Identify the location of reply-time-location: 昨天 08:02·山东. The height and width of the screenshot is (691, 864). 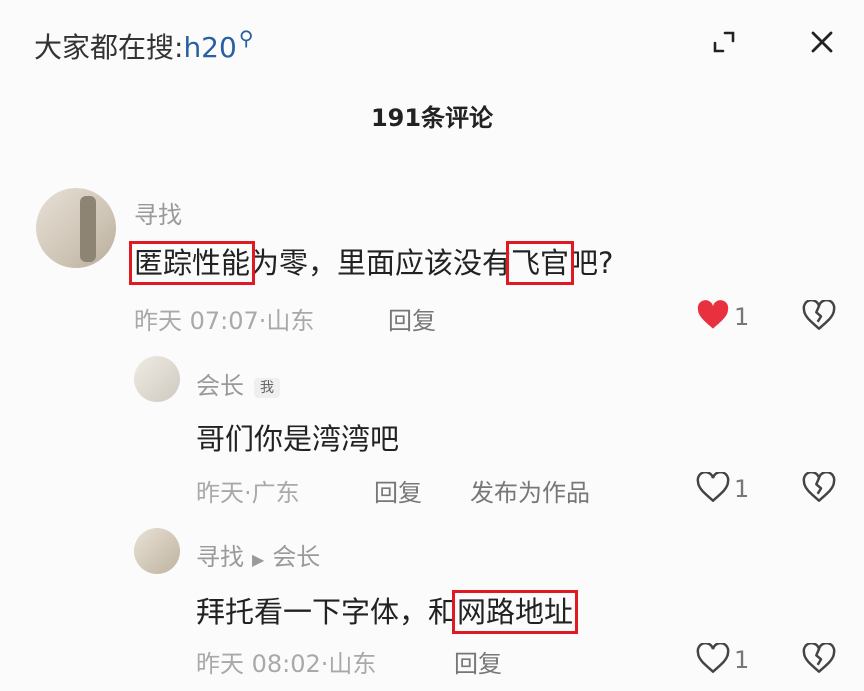
(286, 664).